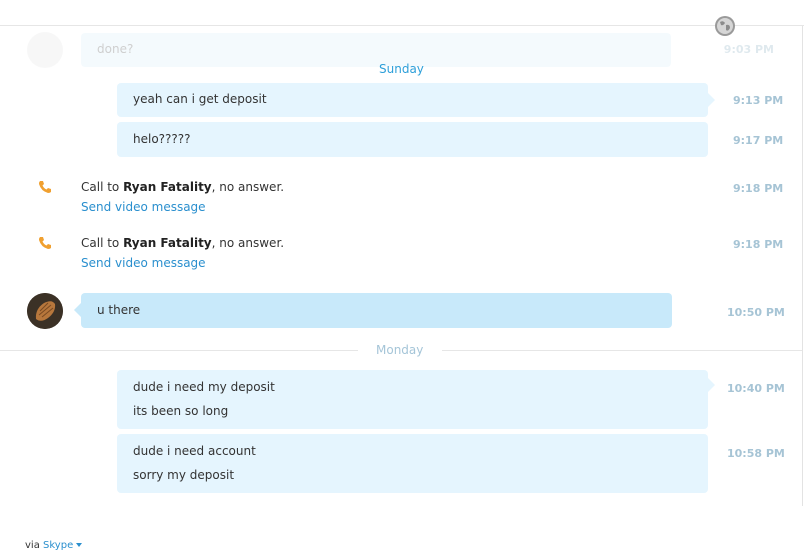 The height and width of the screenshot is (551, 804). I want to click on message-bubble: dude i need my deposit its been so long, so click(412, 399).